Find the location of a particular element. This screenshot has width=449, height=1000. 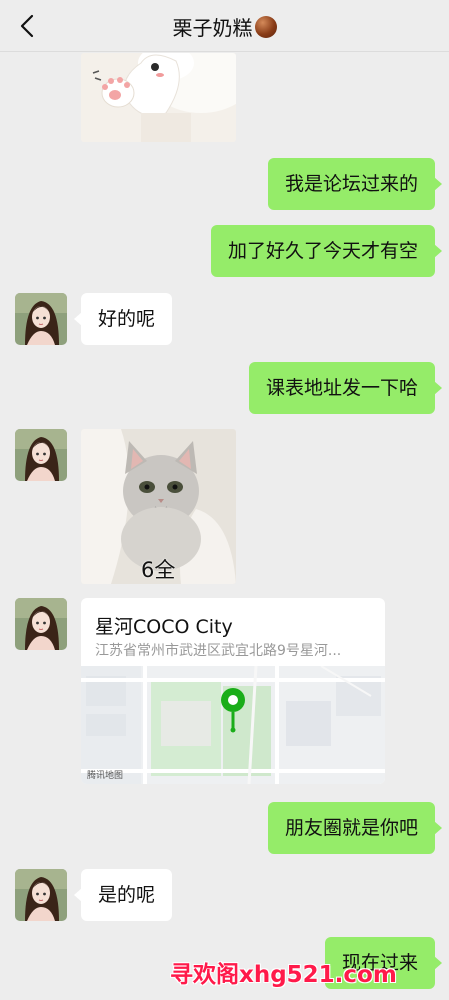

contact-name: 栗子奶糕 is located at coordinates (212, 28).